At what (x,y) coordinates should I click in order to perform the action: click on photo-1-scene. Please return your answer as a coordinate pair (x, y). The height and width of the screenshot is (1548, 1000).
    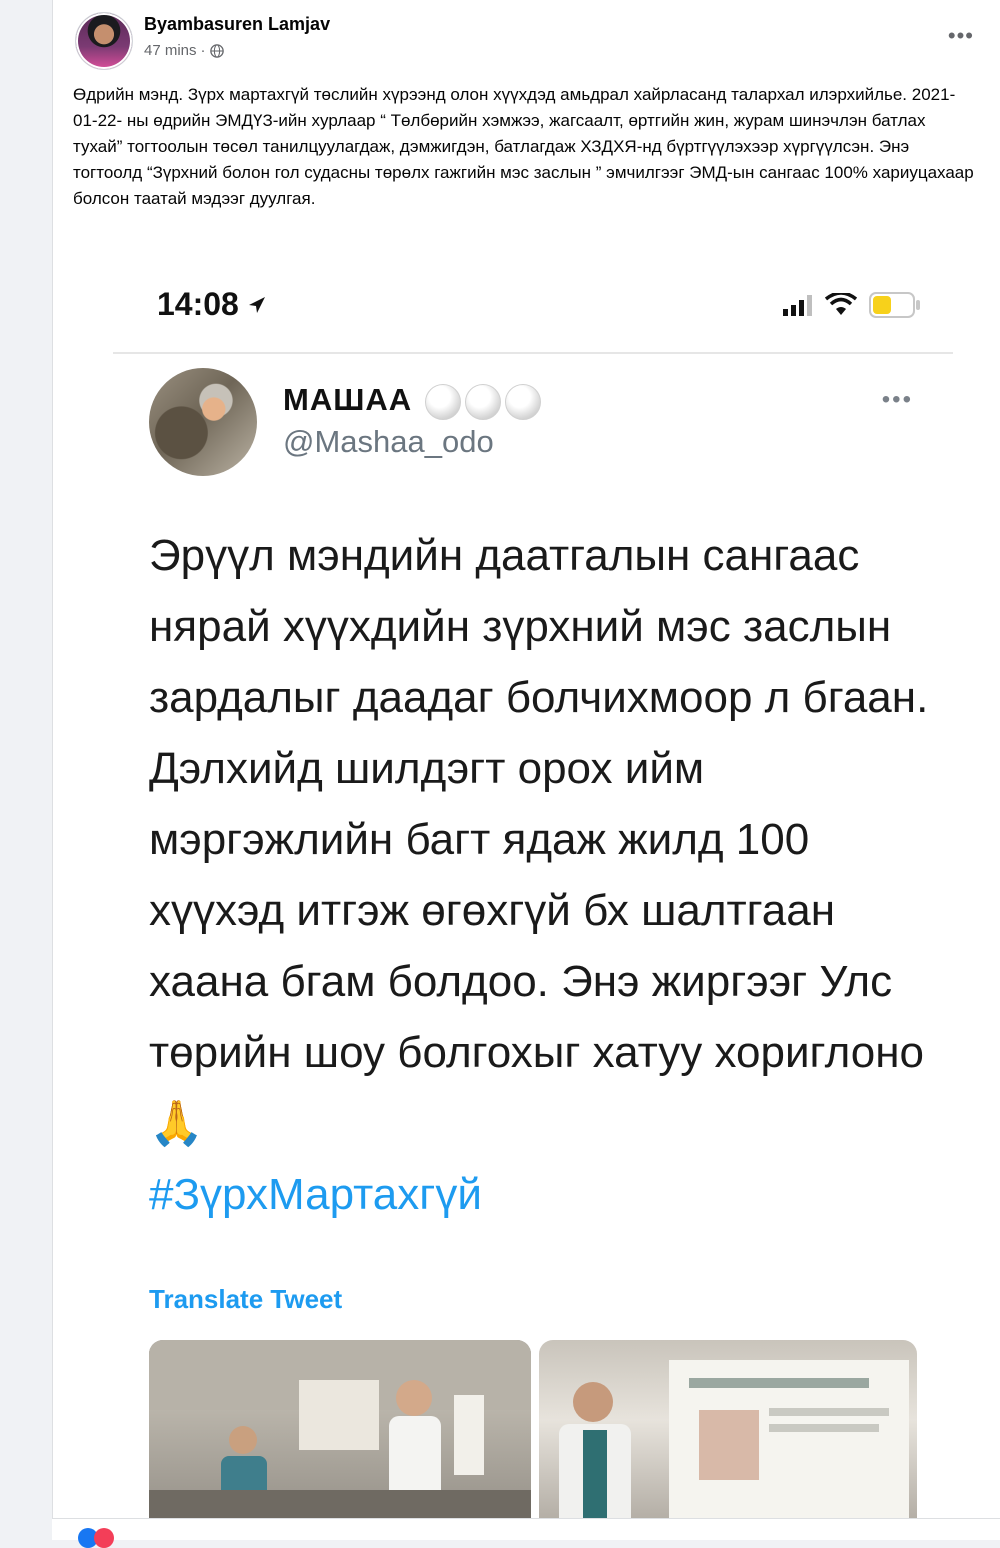
    Looking at the image, I should click on (340, 1429).